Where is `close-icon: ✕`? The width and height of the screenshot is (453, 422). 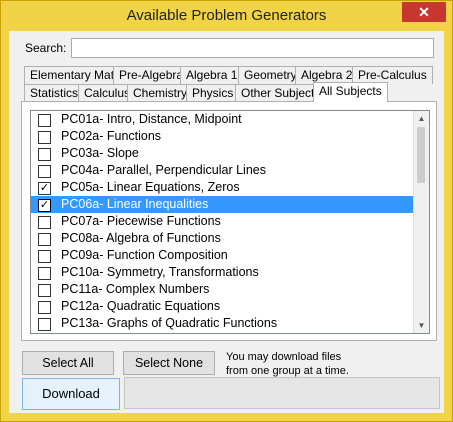 close-icon: ✕ is located at coordinates (424, 12).